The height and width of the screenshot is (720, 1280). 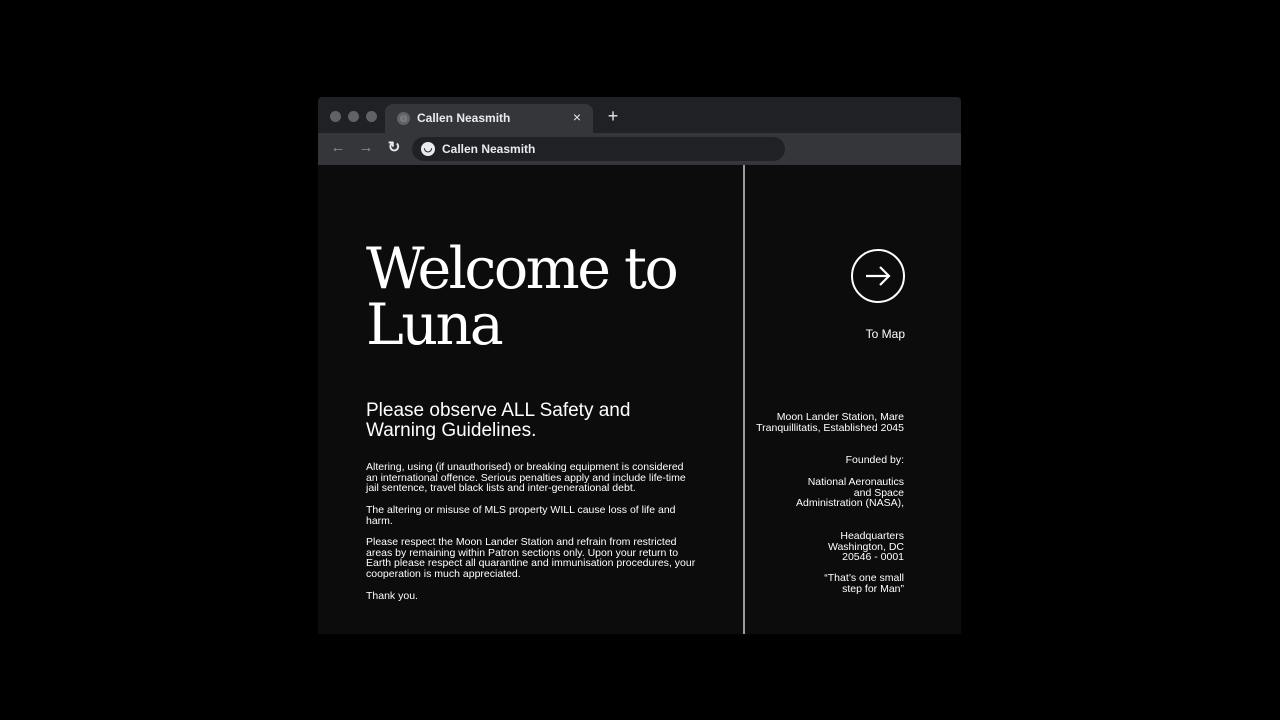 I want to click on arrow-right-icon, so click(x=878, y=276).